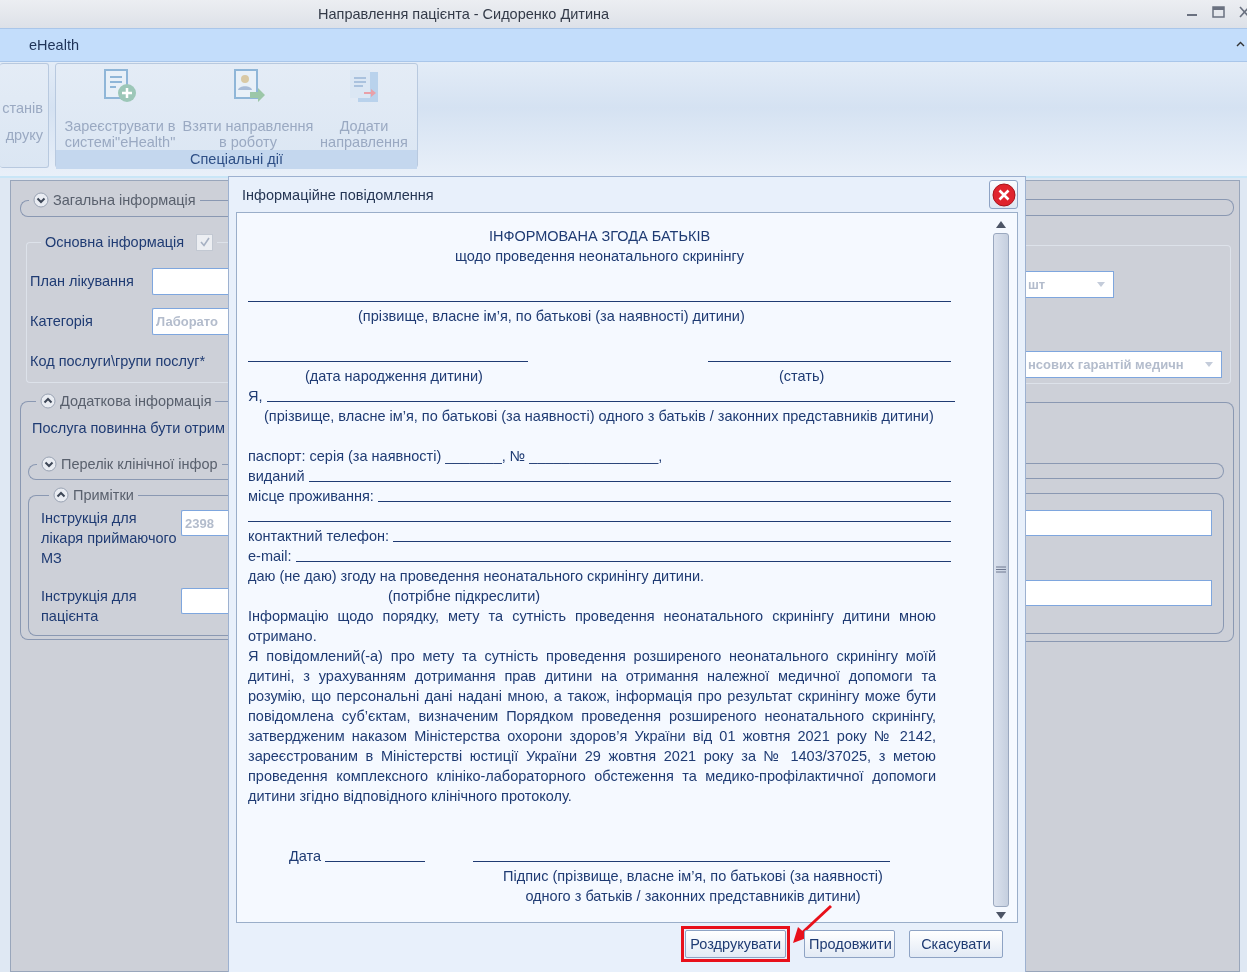 The width and height of the screenshot is (1247, 972). I want to click on dropdown: нсових гарантій медичн, so click(1124, 364).